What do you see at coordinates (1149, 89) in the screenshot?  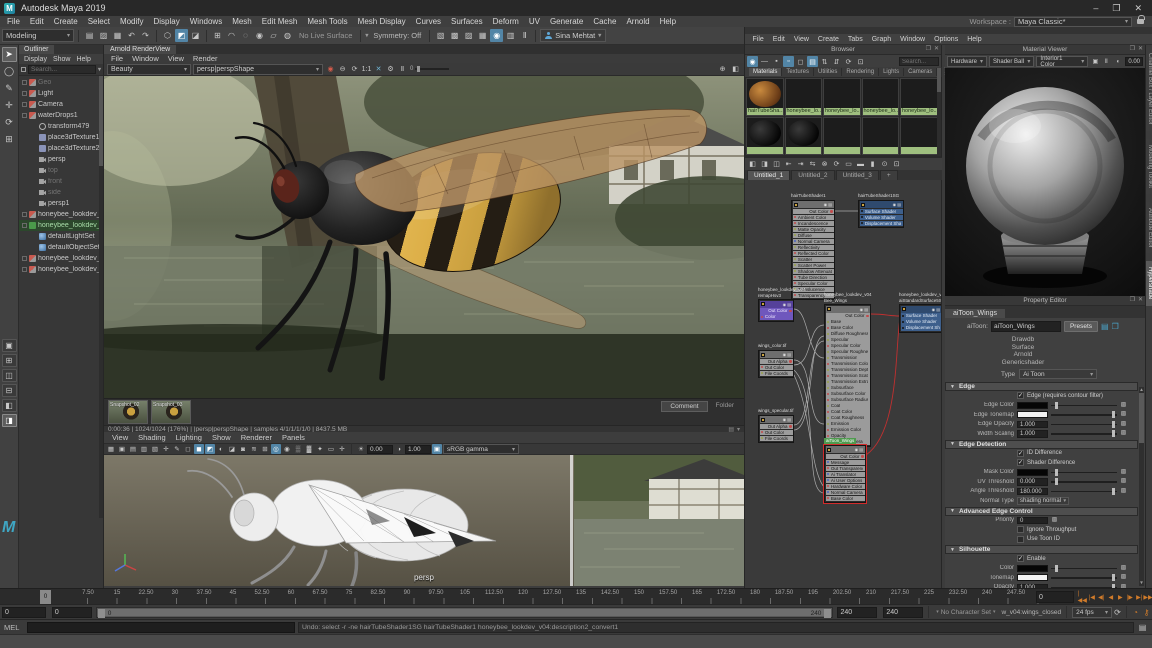 I see `sidebar-vertical-tab: Channel Box / Layer Editor` at bounding box center [1149, 89].